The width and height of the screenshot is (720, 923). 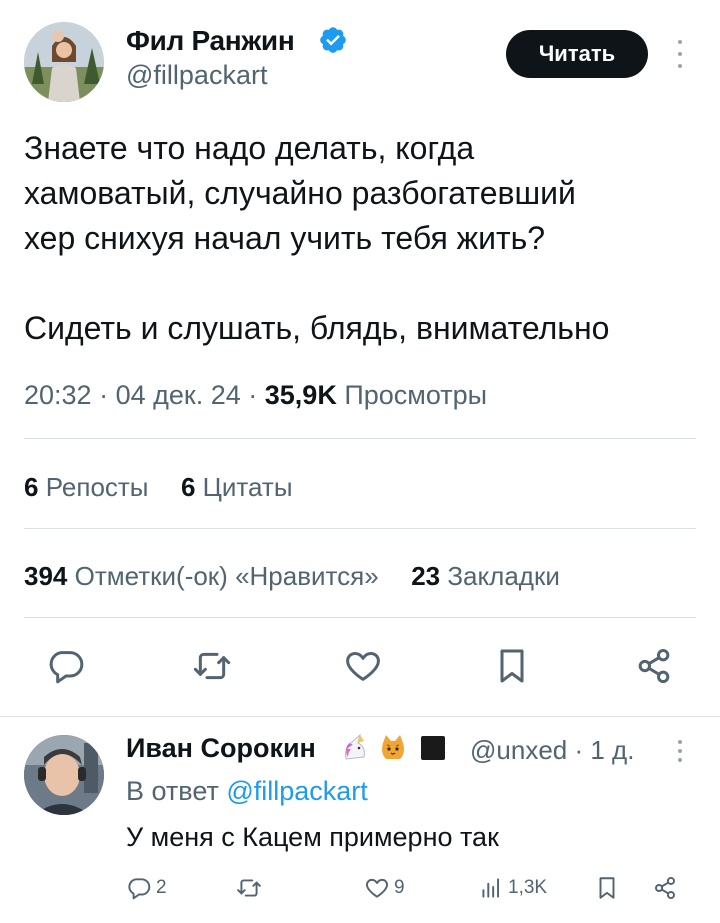 I want to click on more-options-icon, so click(x=680, y=54).